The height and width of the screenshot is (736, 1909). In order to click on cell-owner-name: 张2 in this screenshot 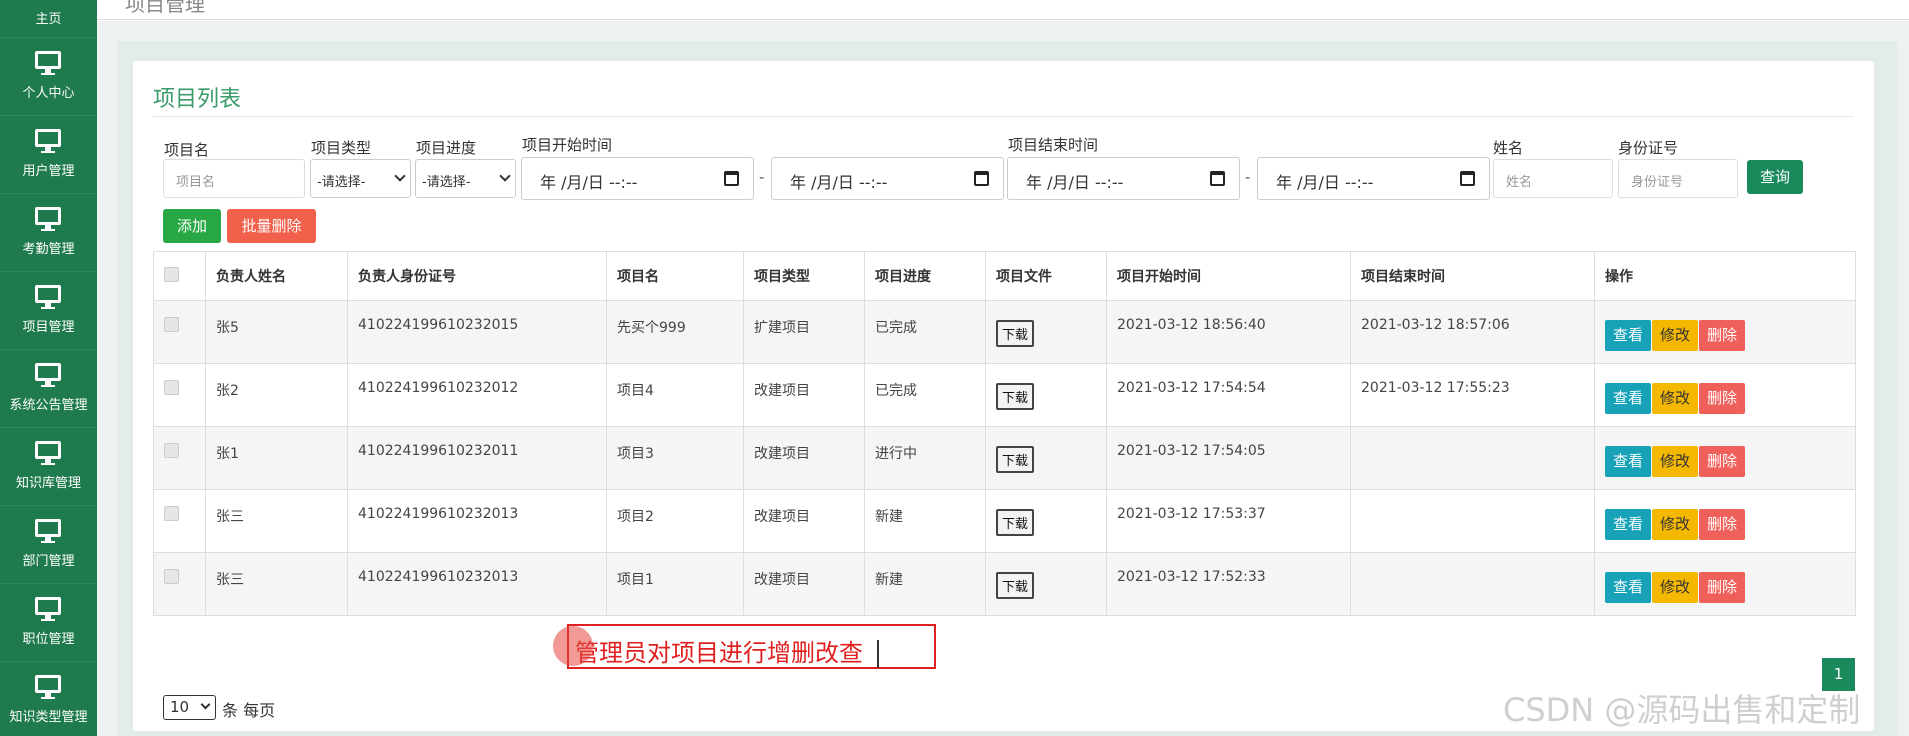, I will do `click(276, 395)`.